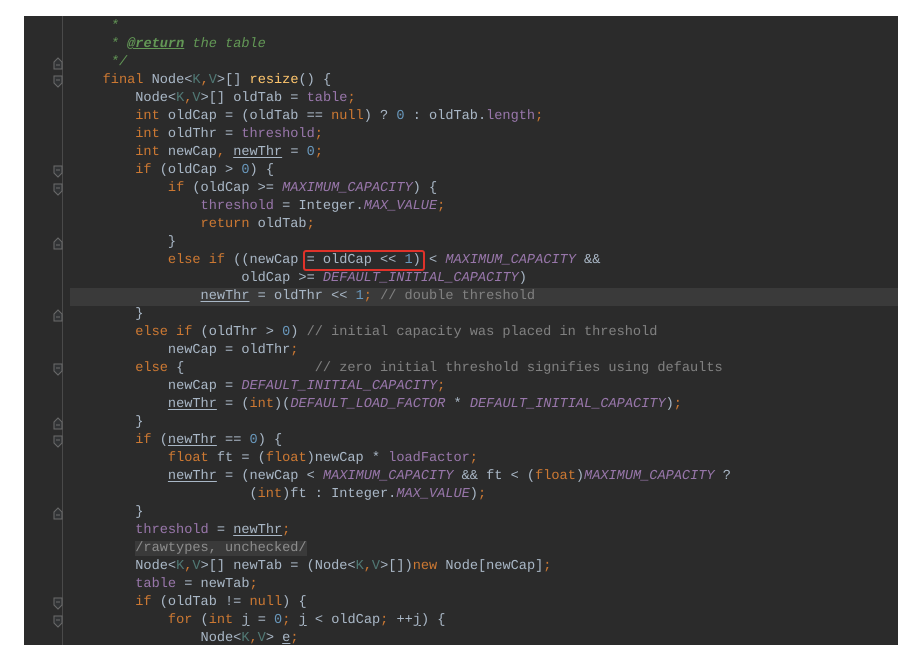  What do you see at coordinates (115, 27) in the screenshot?
I see `code-line: *` at bounding box center [115, 27].